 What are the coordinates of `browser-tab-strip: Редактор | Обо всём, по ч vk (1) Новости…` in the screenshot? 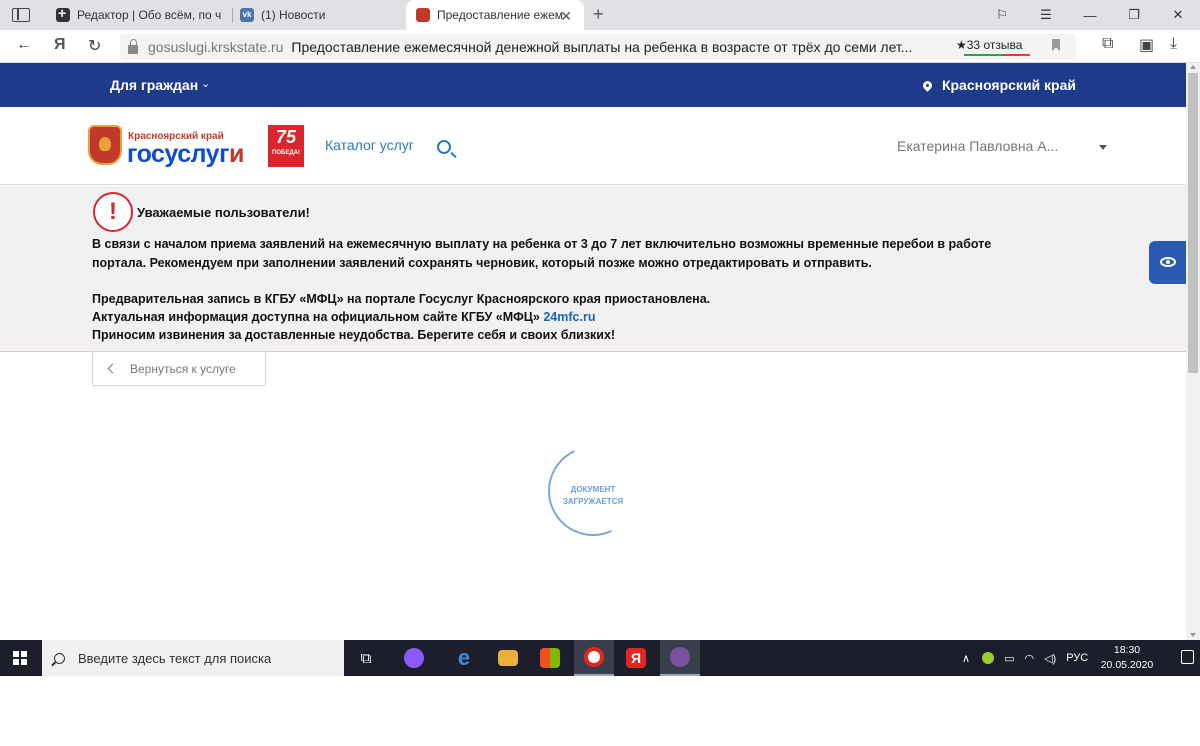 It's located at (600, 15).